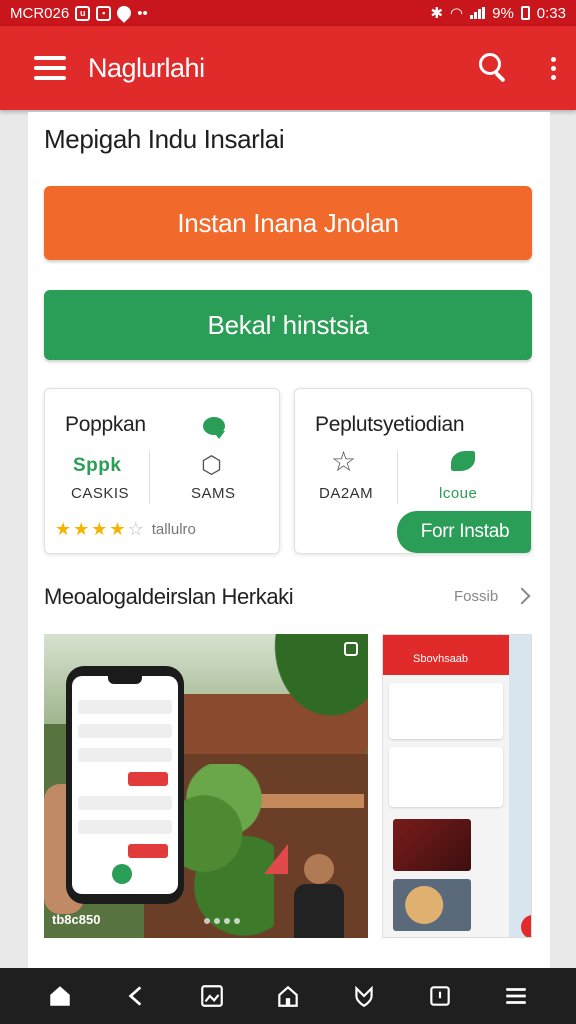  Describe the element at coordinates (503, 13) in the screenshot. I see `battery-percent: 9%` at that location.